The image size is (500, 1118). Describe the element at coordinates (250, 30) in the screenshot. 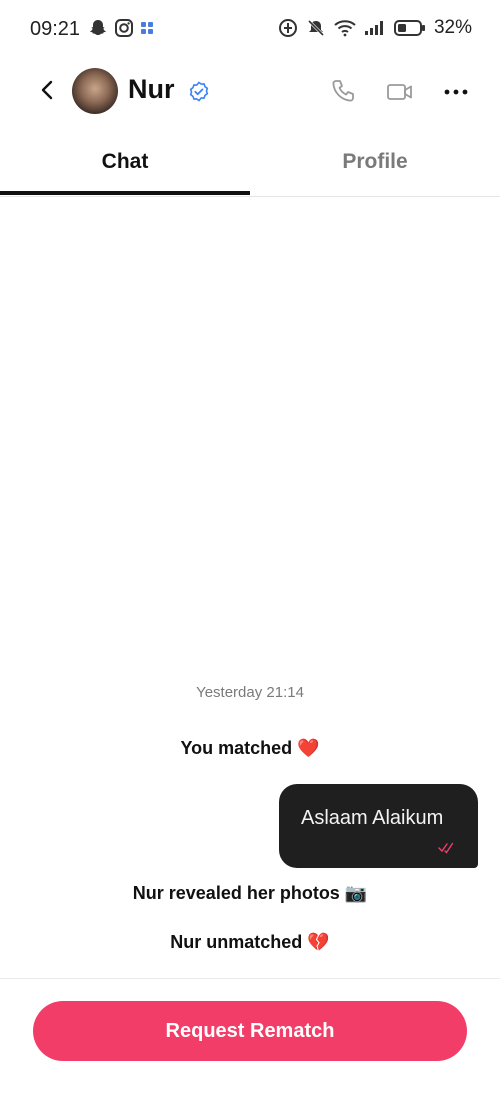

I see `status-bar: 09:21 32%` at that location.